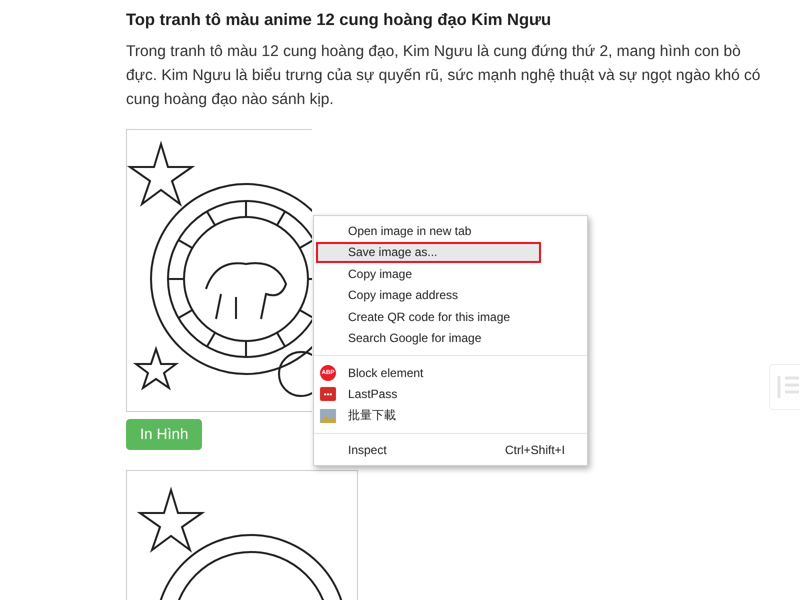 Image resolution: width=800 pixels, height=600 pixels. What do you see at coordinates (450, 450) in the screenshot?
I see `menu-item: Inspect Ctrl+Shift+I` at bounding box center [450, 450].